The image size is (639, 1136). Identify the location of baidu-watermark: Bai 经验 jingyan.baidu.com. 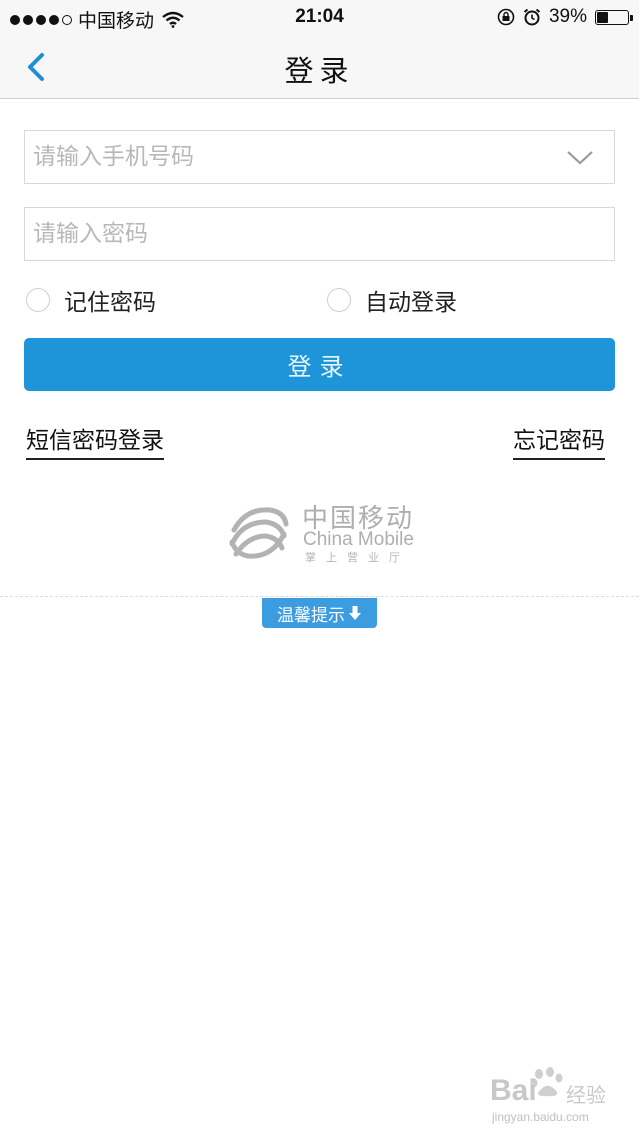
(556, 1097).